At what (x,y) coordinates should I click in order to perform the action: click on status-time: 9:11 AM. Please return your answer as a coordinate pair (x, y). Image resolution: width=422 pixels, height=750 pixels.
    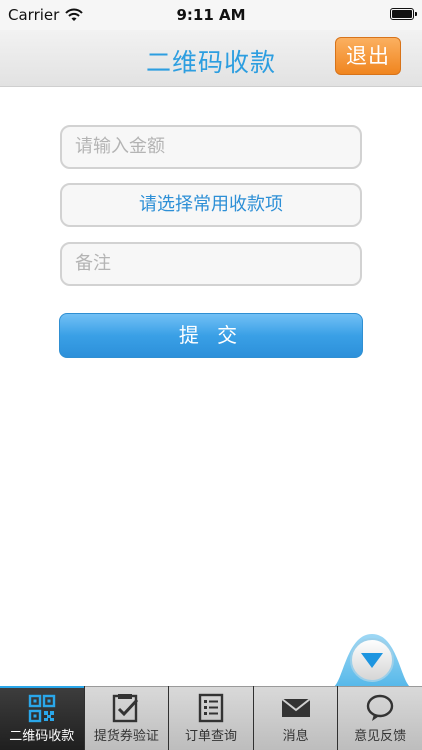
    Looking at the image, I should click on (211, 15).